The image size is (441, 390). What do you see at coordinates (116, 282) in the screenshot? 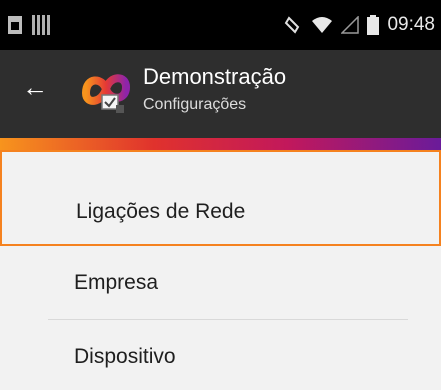
I see `menu-item-label: Empresa` at bounding box center [116, 282].